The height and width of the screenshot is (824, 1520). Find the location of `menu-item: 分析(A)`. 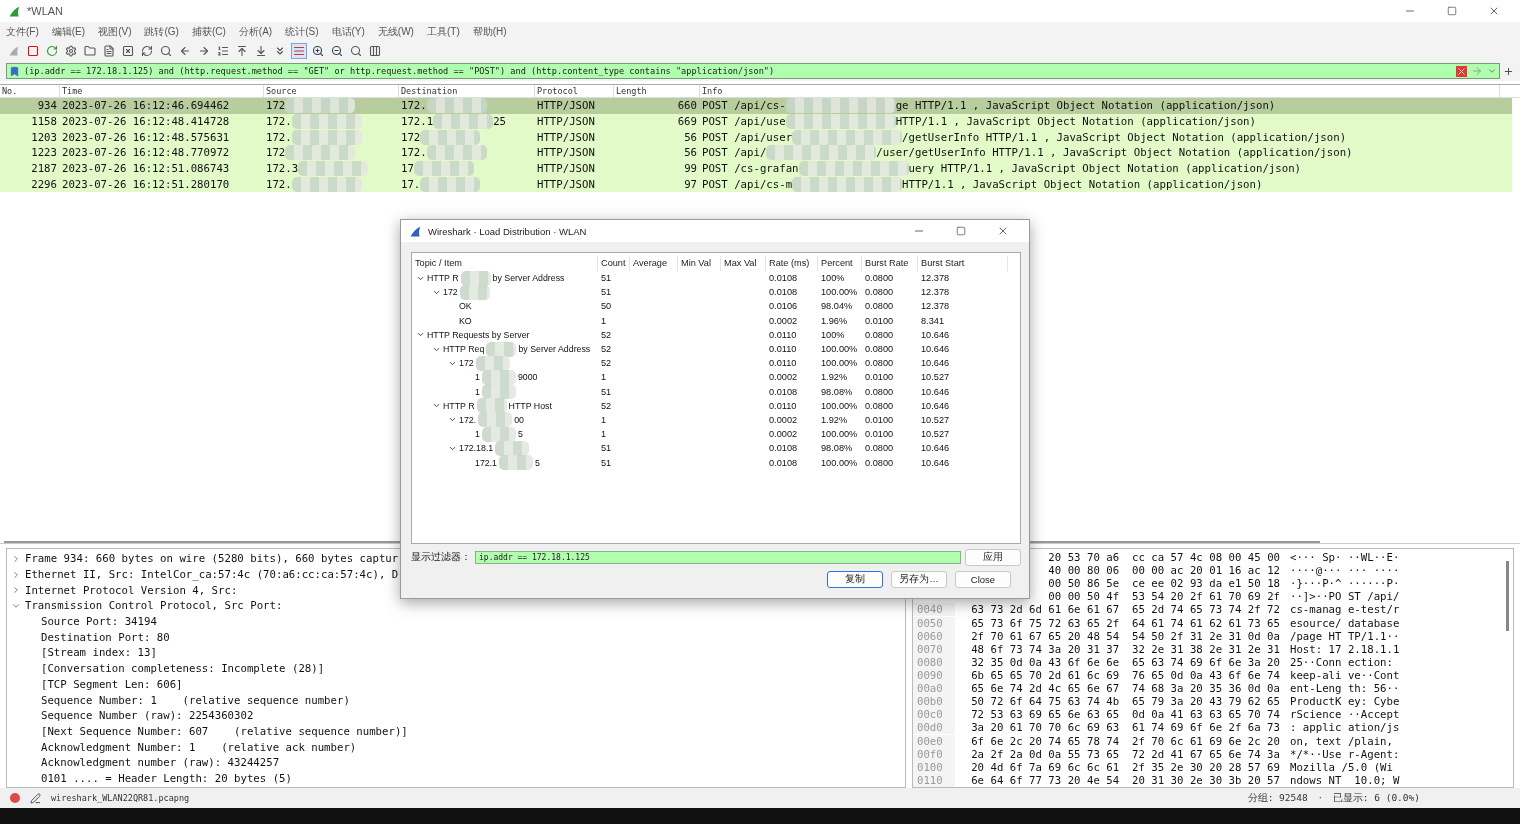

menu-item: 分析(A) is located at coordinates (255, 31).